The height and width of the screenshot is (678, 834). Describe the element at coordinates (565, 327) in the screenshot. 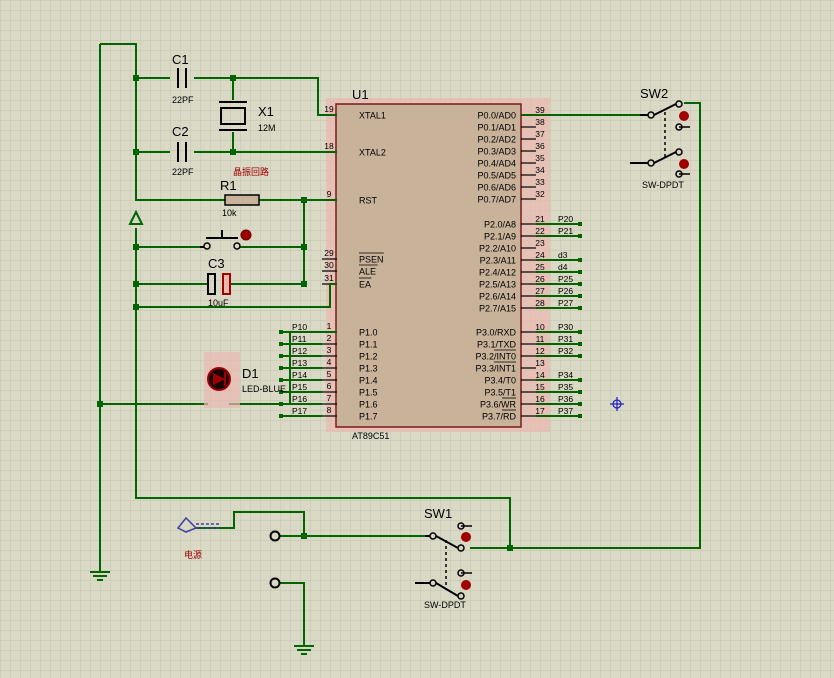

I see `net-label: P30` at that location.